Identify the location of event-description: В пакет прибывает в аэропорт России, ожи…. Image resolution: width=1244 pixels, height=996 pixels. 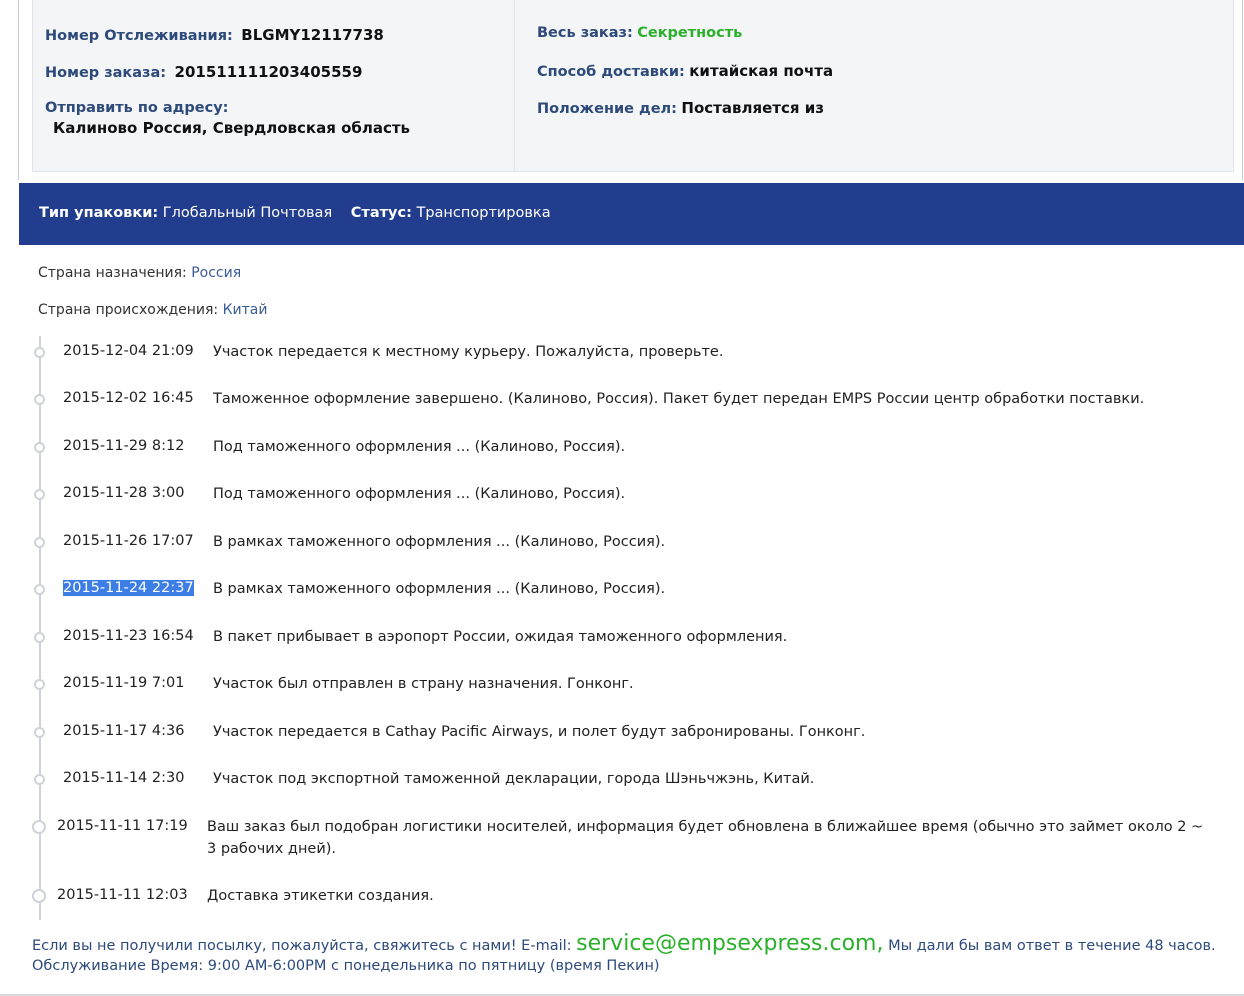
(500, 637).